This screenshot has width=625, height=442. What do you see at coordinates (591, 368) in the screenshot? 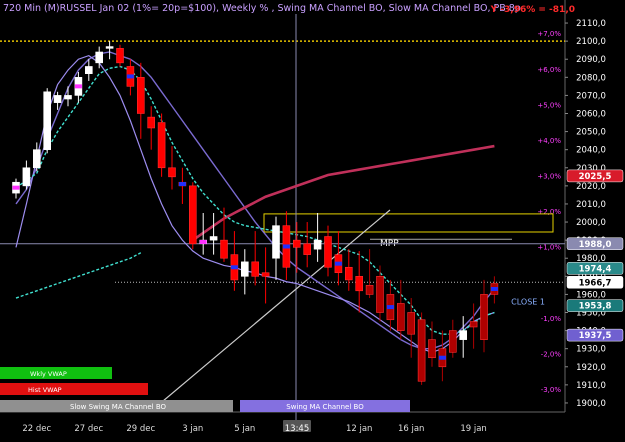
I see `price-tick-label: 1920,0` at bounding box center [591, 368].